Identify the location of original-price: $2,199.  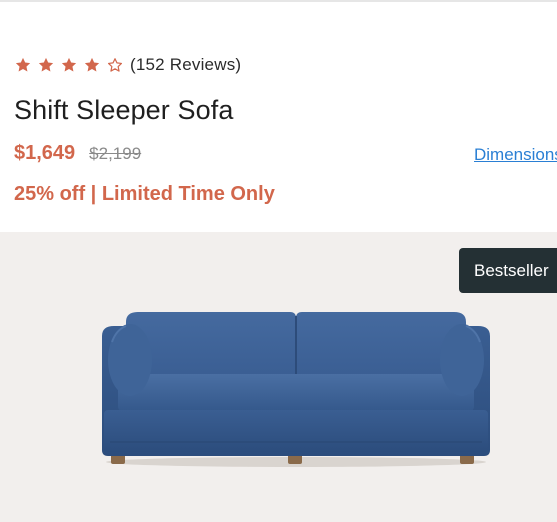
(115, 153).